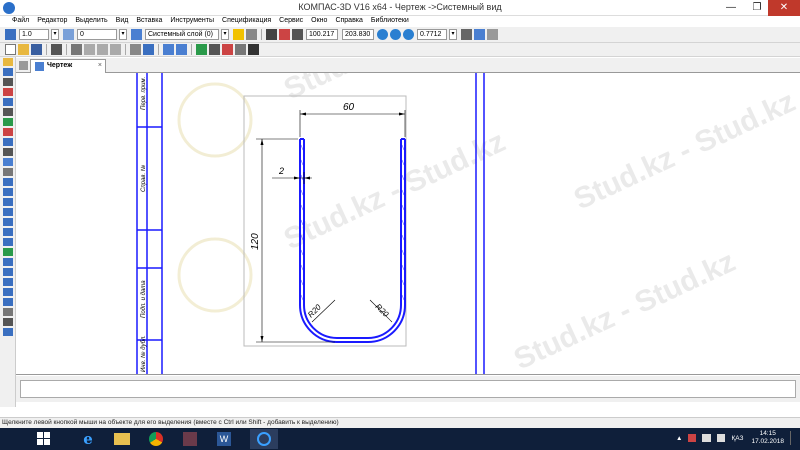 This screenshot has width=800, height=450. What do you see at coordinates (8, 212) in the screenshot?
I see `circle-tool-icon` at bounding box center [8, 212].